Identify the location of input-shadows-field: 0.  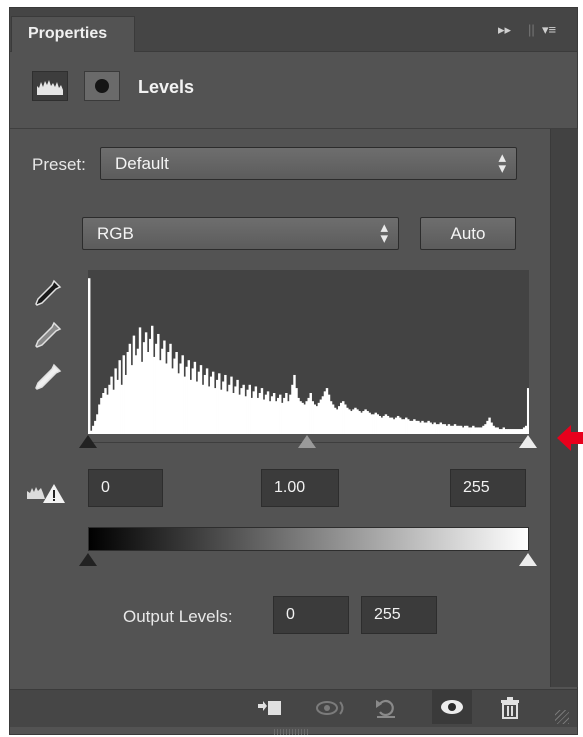
(125, 488).